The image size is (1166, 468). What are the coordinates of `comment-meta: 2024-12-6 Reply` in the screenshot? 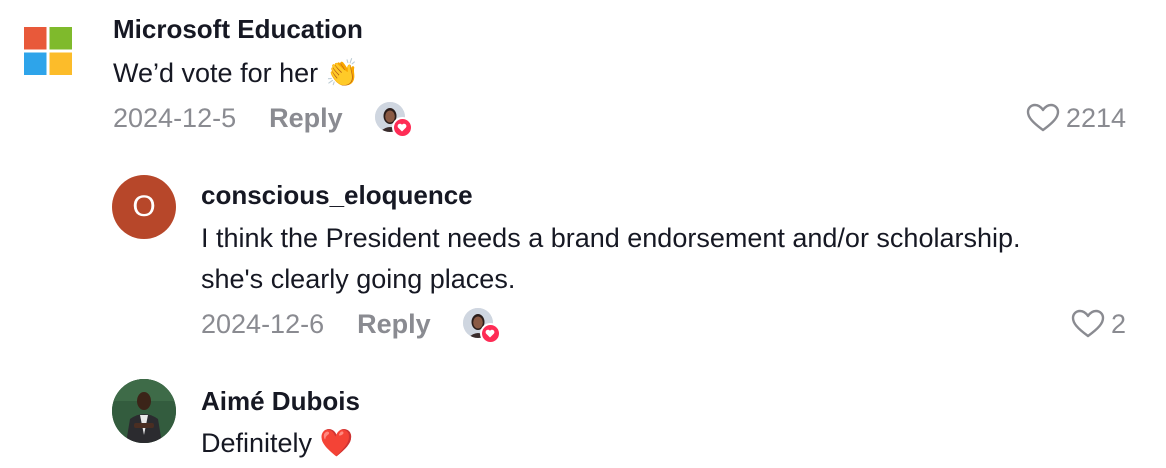 It's located at (351, 325).